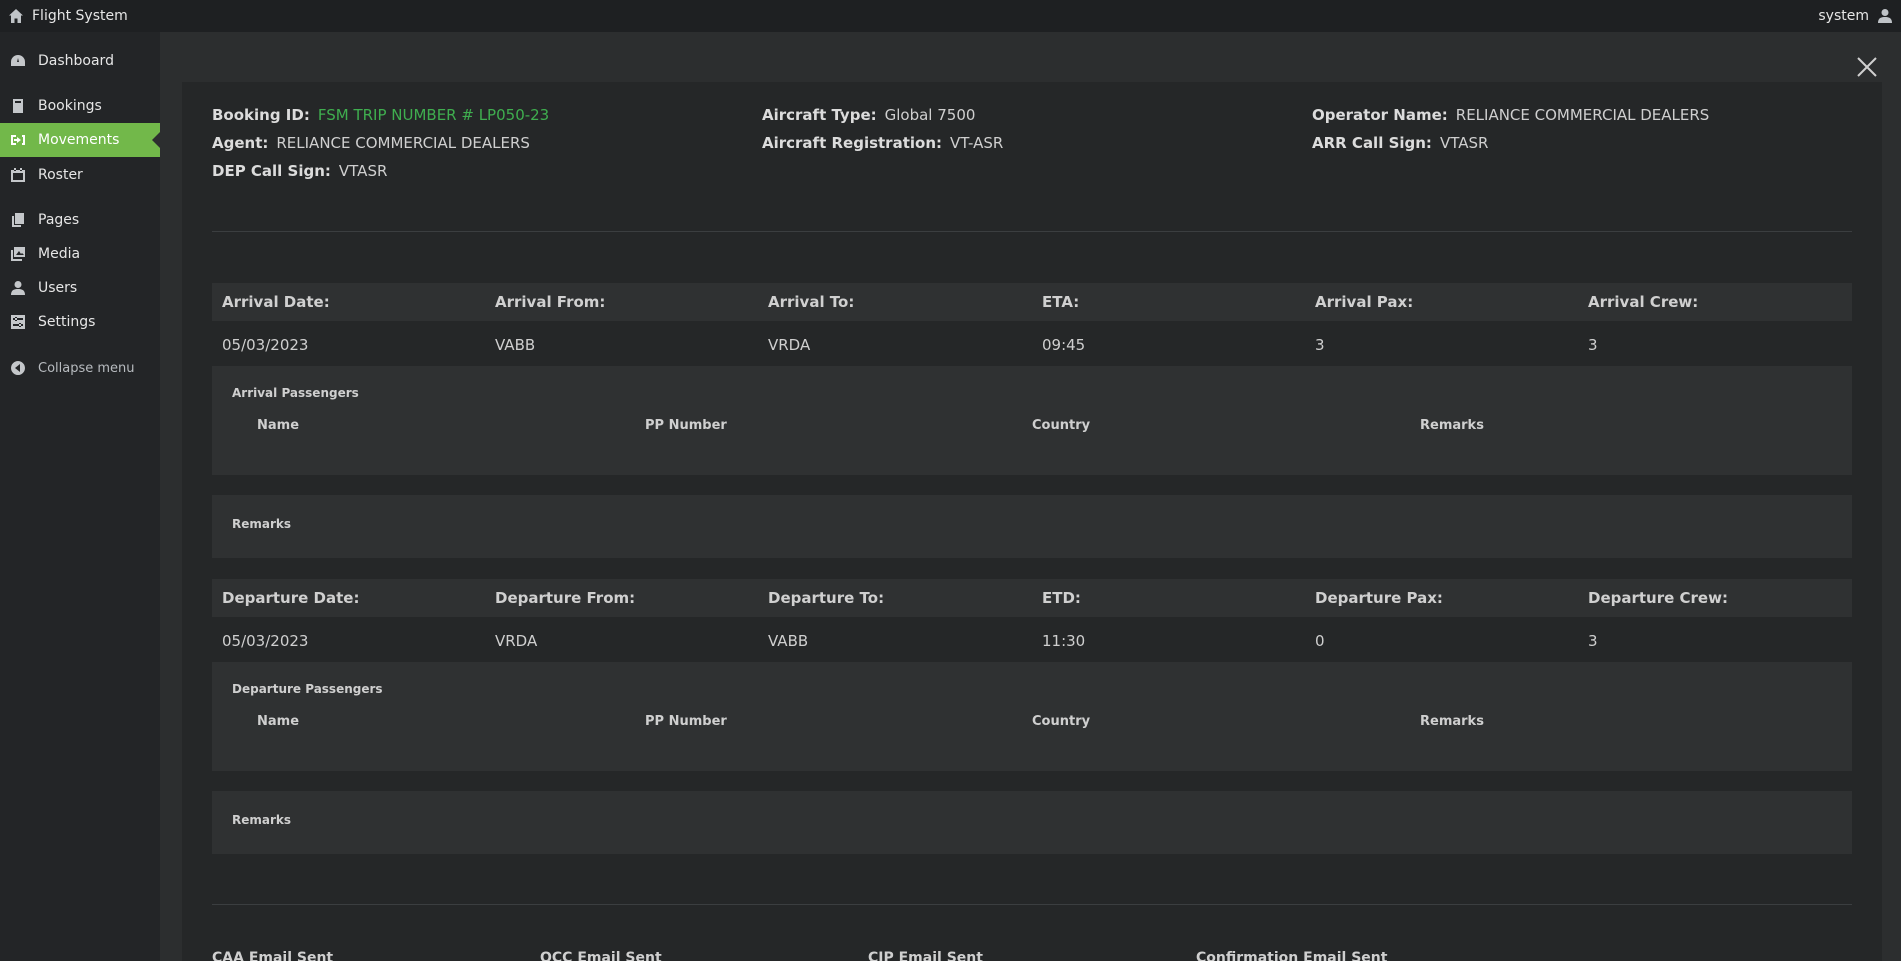 This screenshot has width=1901, height=961. I want to click on eta-value: 09:45, so click(1064, 345).